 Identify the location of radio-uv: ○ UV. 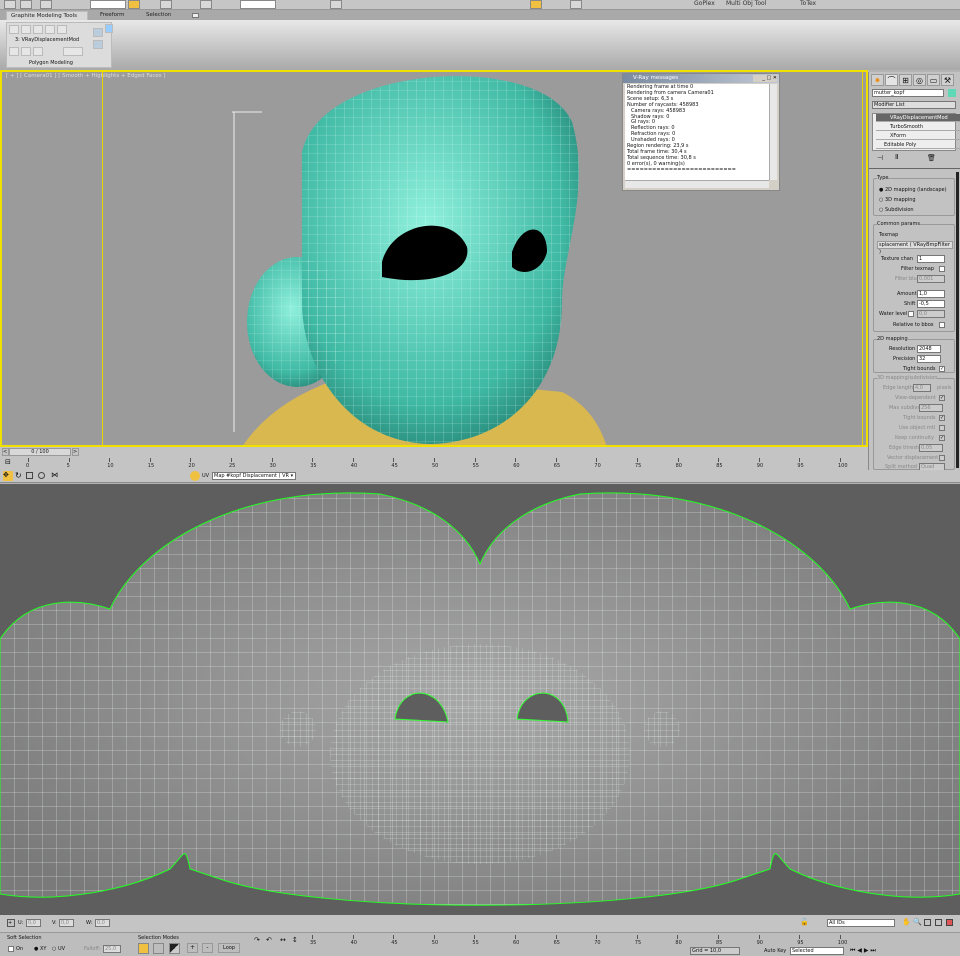
(58, 949).